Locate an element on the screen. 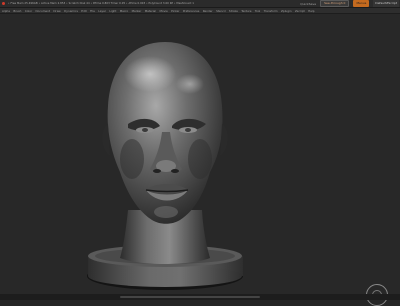 The height and width of the screenshot is (306, 400). menu-layer: Layer is located at coordinates (102, 11).